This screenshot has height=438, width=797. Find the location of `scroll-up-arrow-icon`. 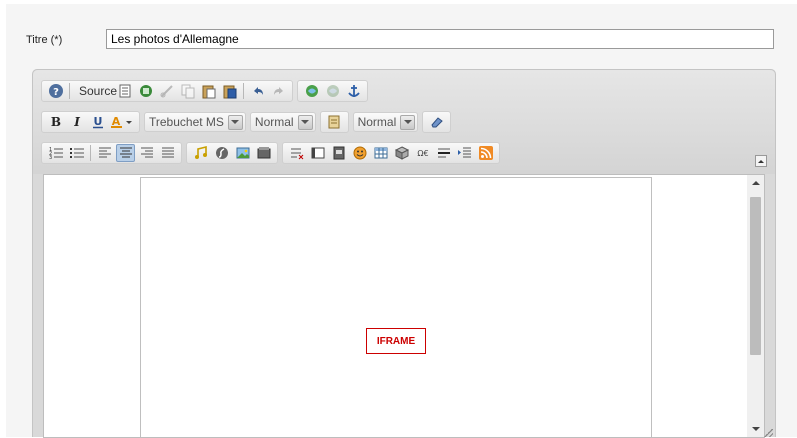

scroll-up-arrow-icon is located at coordinates (755, 183).